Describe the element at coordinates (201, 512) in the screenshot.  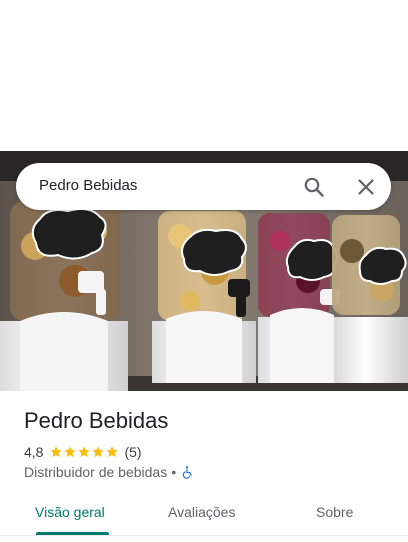
I see `tab-reviews: Avaliações` at that location.